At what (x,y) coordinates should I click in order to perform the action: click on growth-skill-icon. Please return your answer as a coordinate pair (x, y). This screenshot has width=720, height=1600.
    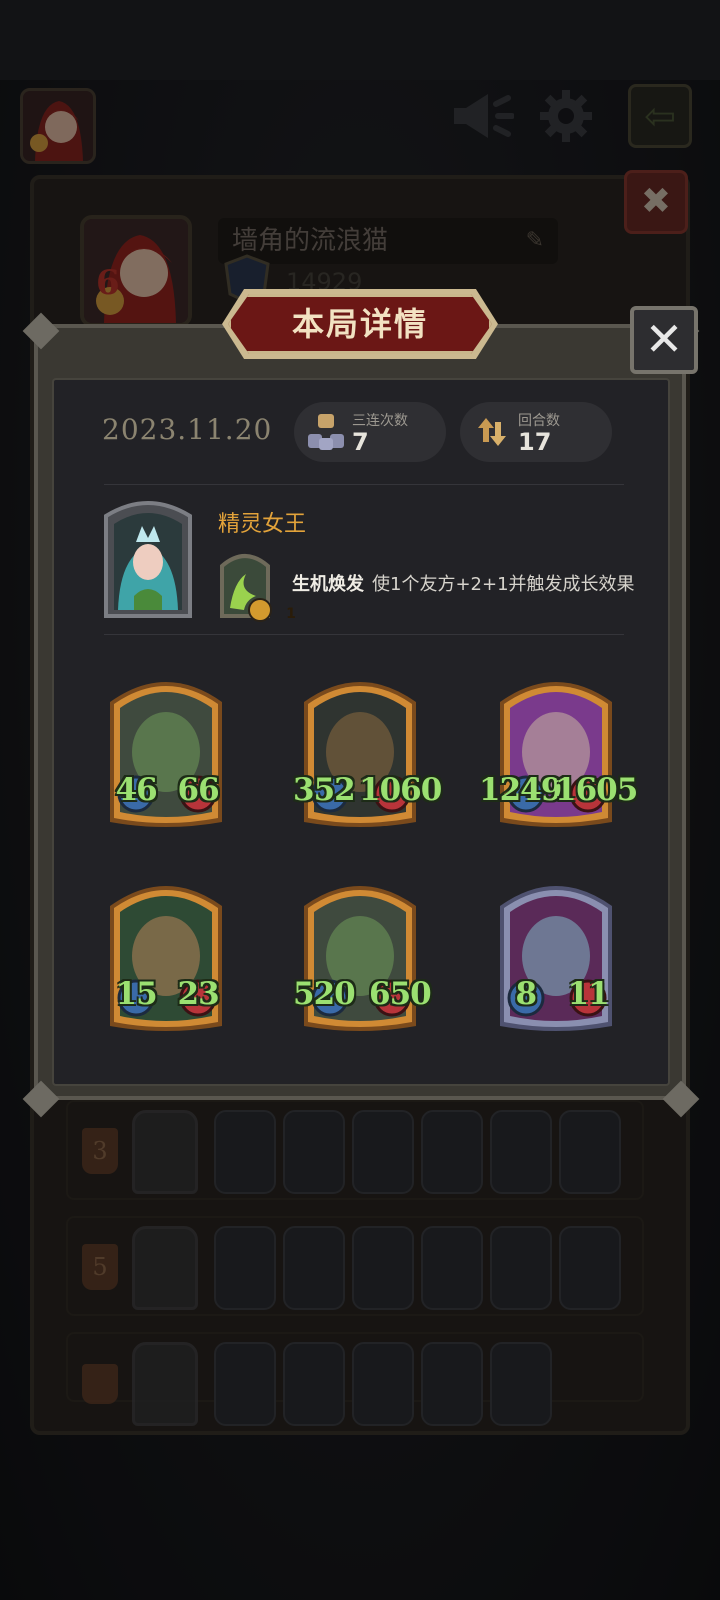
    Looking at the image, I should click on (246, 588).